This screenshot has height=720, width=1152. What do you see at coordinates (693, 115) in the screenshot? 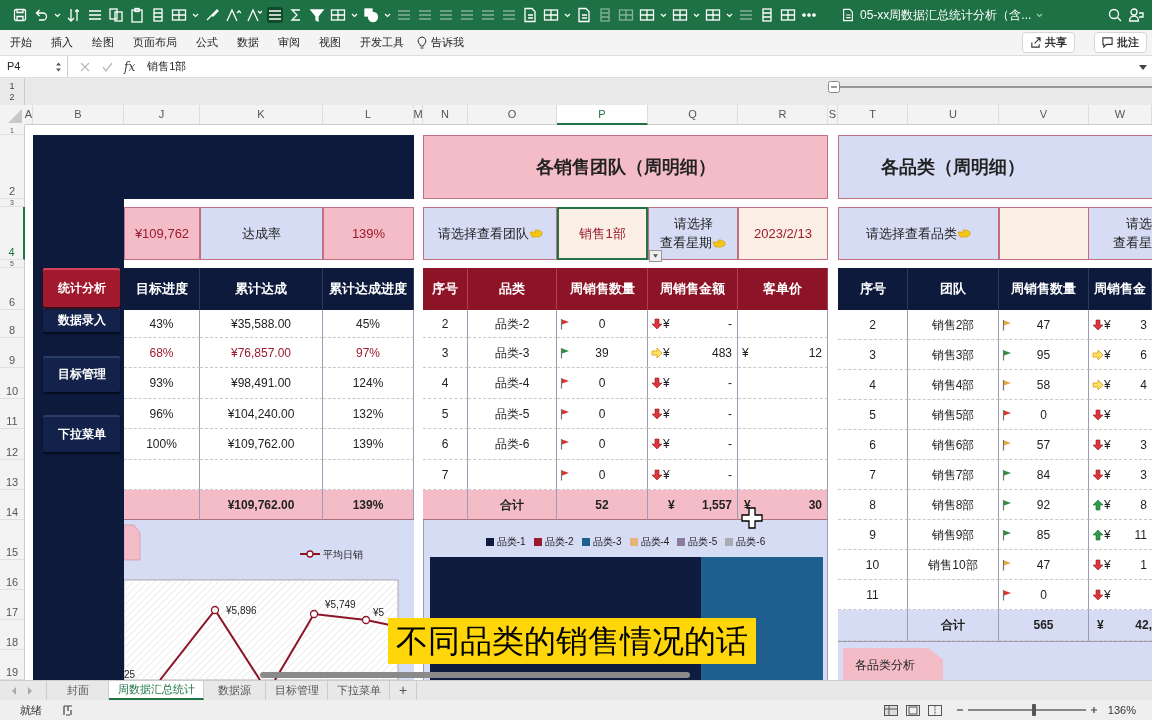
I see `column-header: Q` at bounding box center [693, 115].